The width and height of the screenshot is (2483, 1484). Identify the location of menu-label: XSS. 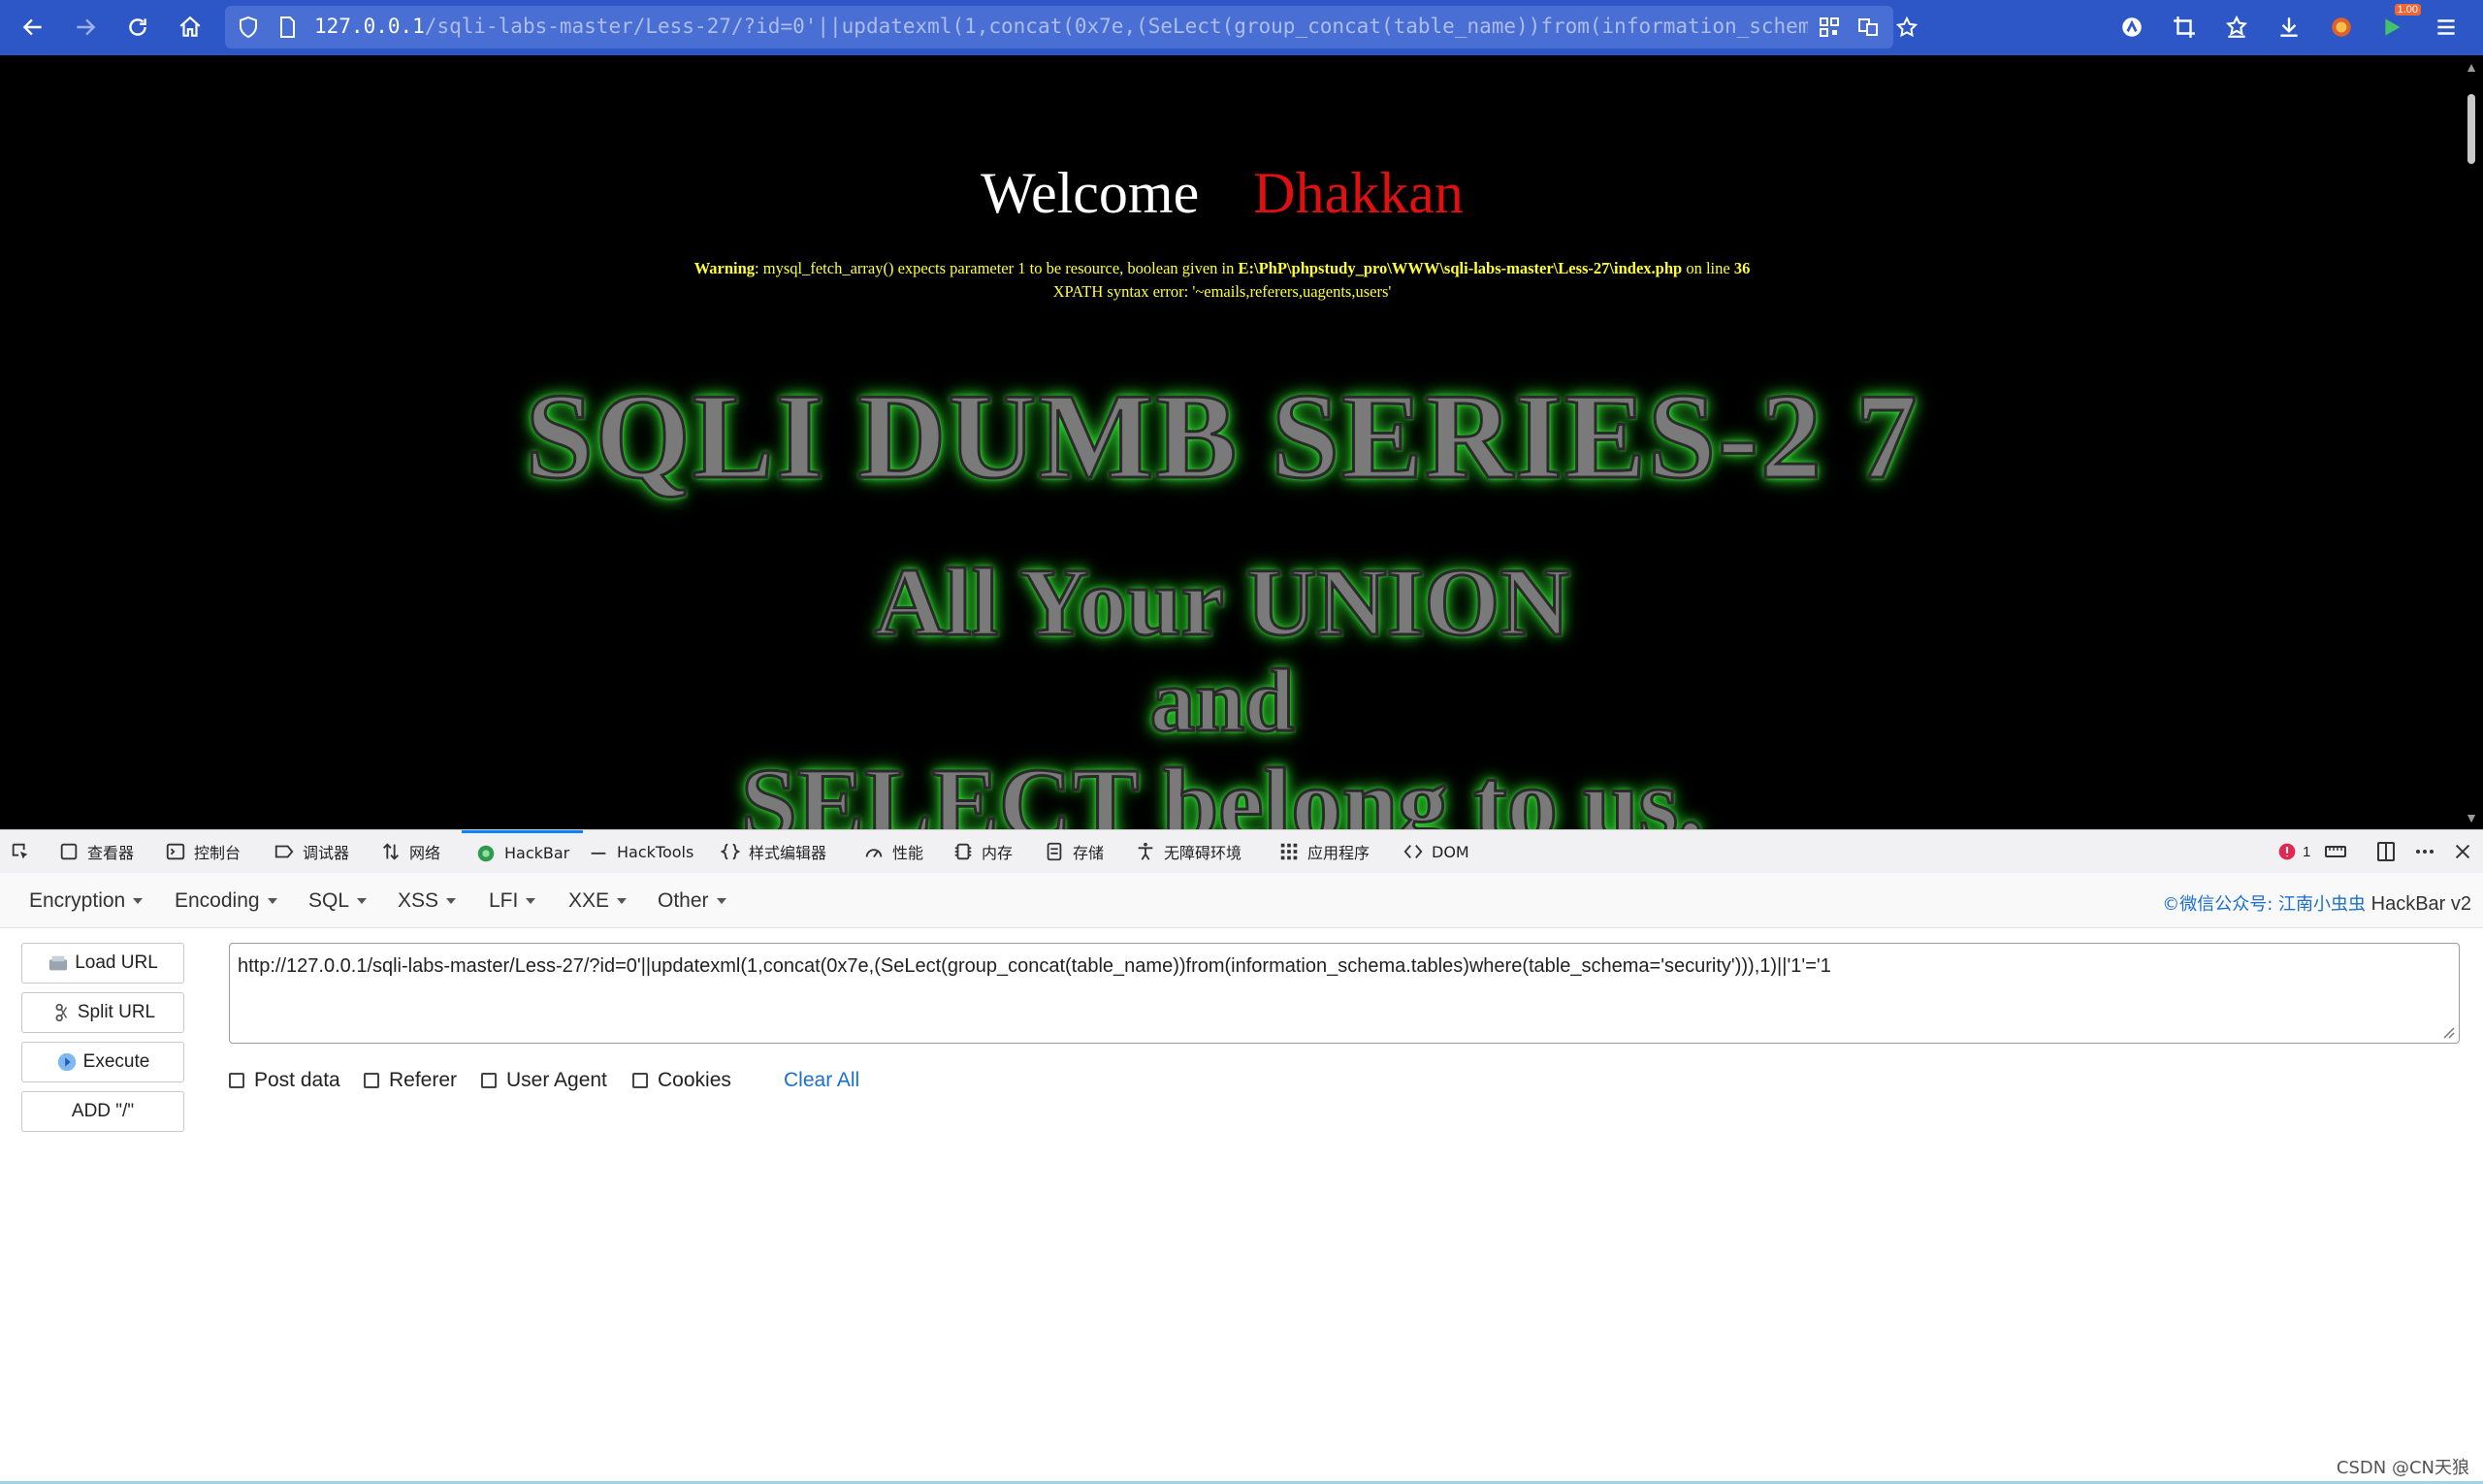
(419, 901).